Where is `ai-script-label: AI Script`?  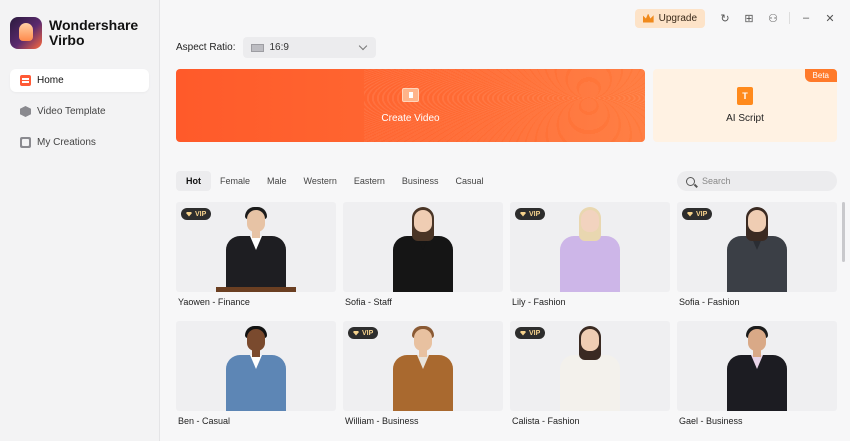
ai-script-label: AI Script is located at coordinates (745, 118).